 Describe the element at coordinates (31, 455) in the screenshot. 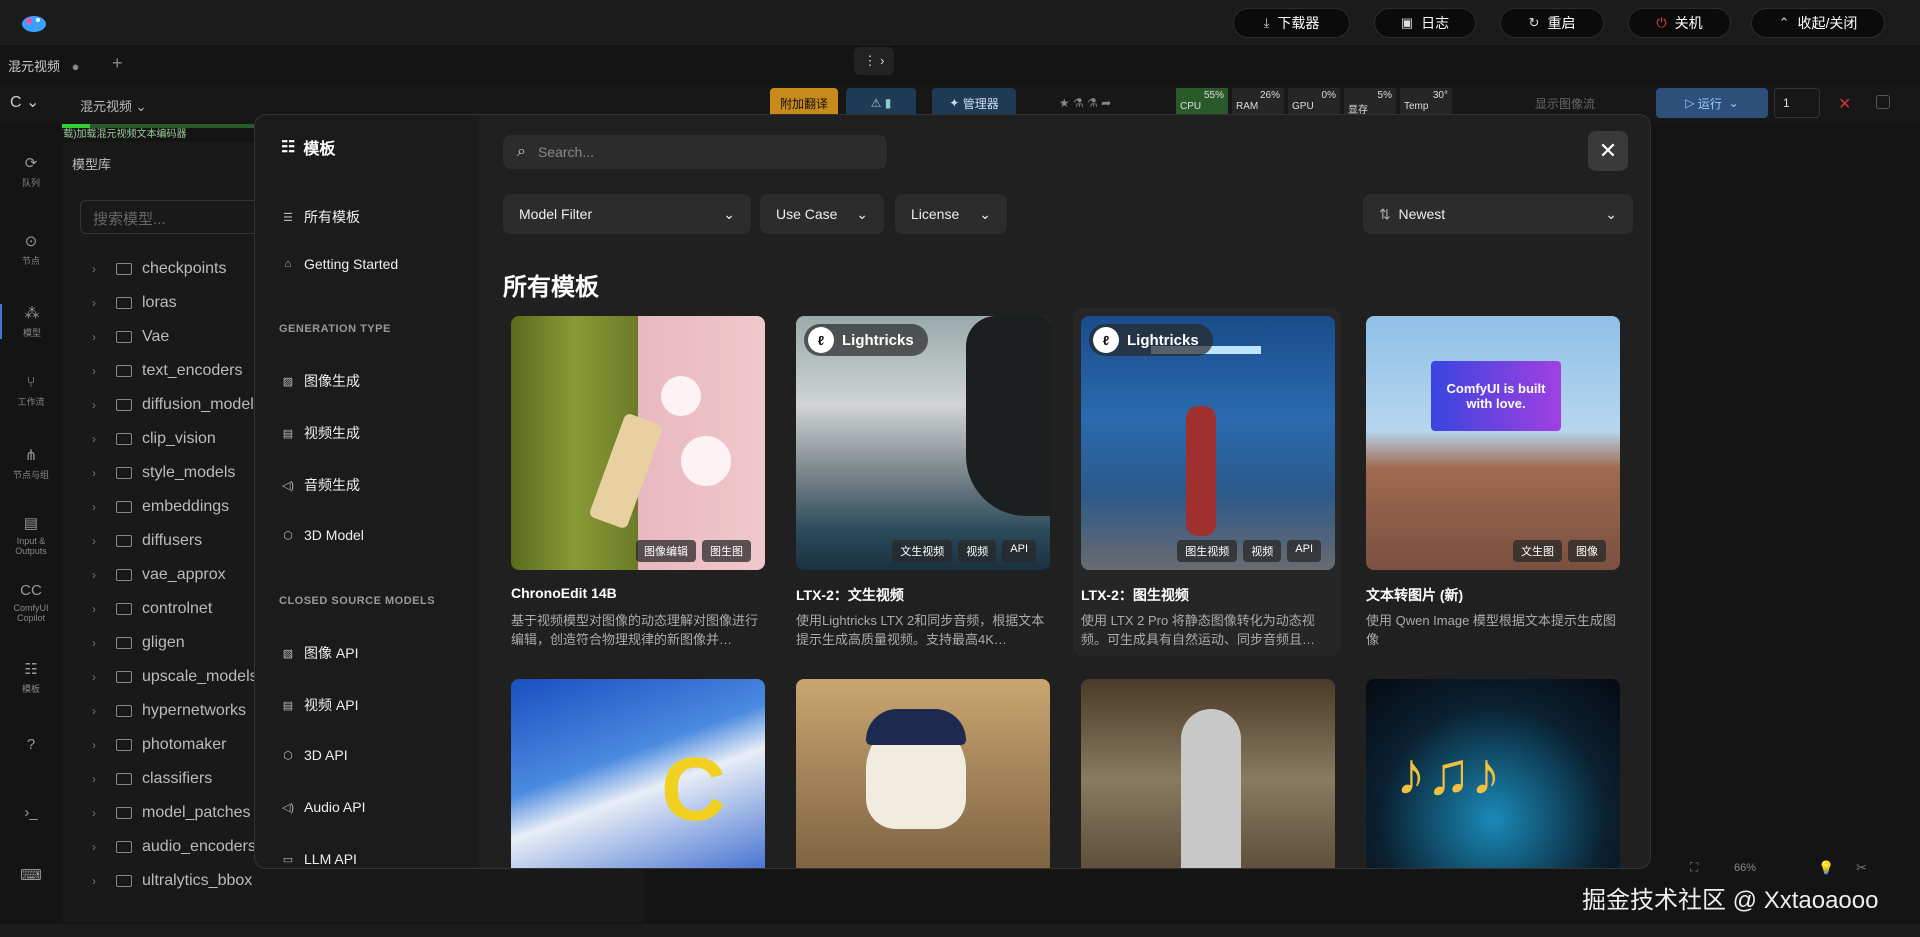

I see `node-groups-icon: ⋔` at that location.